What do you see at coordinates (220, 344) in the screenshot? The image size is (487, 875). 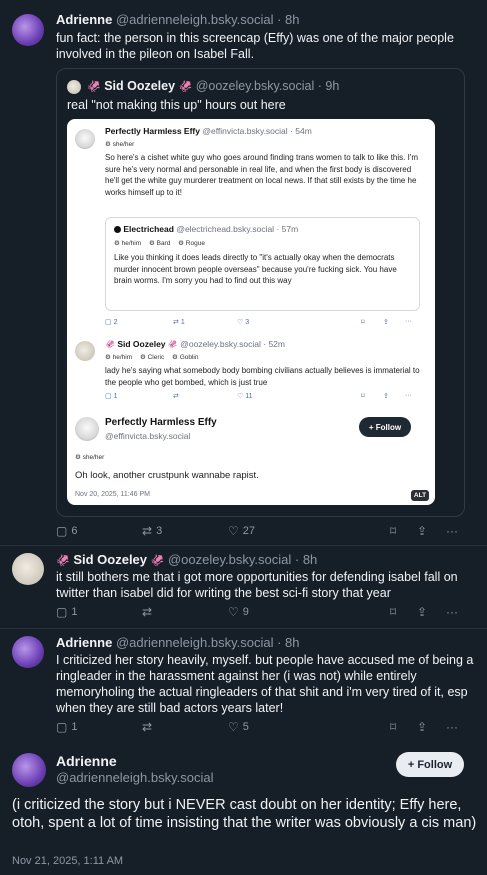 I see `screenshot-author-handle: @oozeley.bsky.social` at bounding box center [220, 344].